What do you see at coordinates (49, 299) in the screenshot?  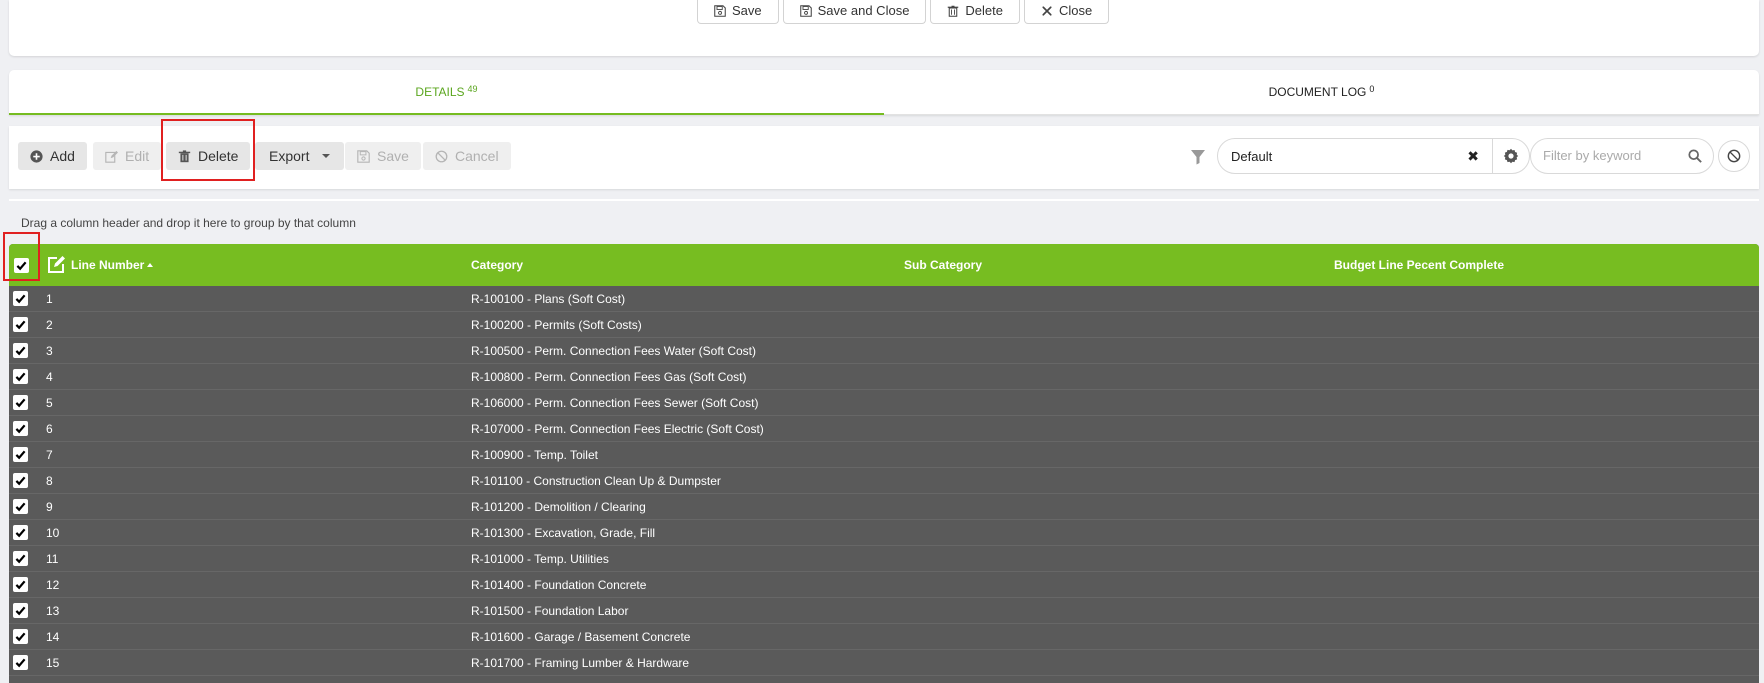 I see `cell-line-number: 1` at bounding box center [49, 299].